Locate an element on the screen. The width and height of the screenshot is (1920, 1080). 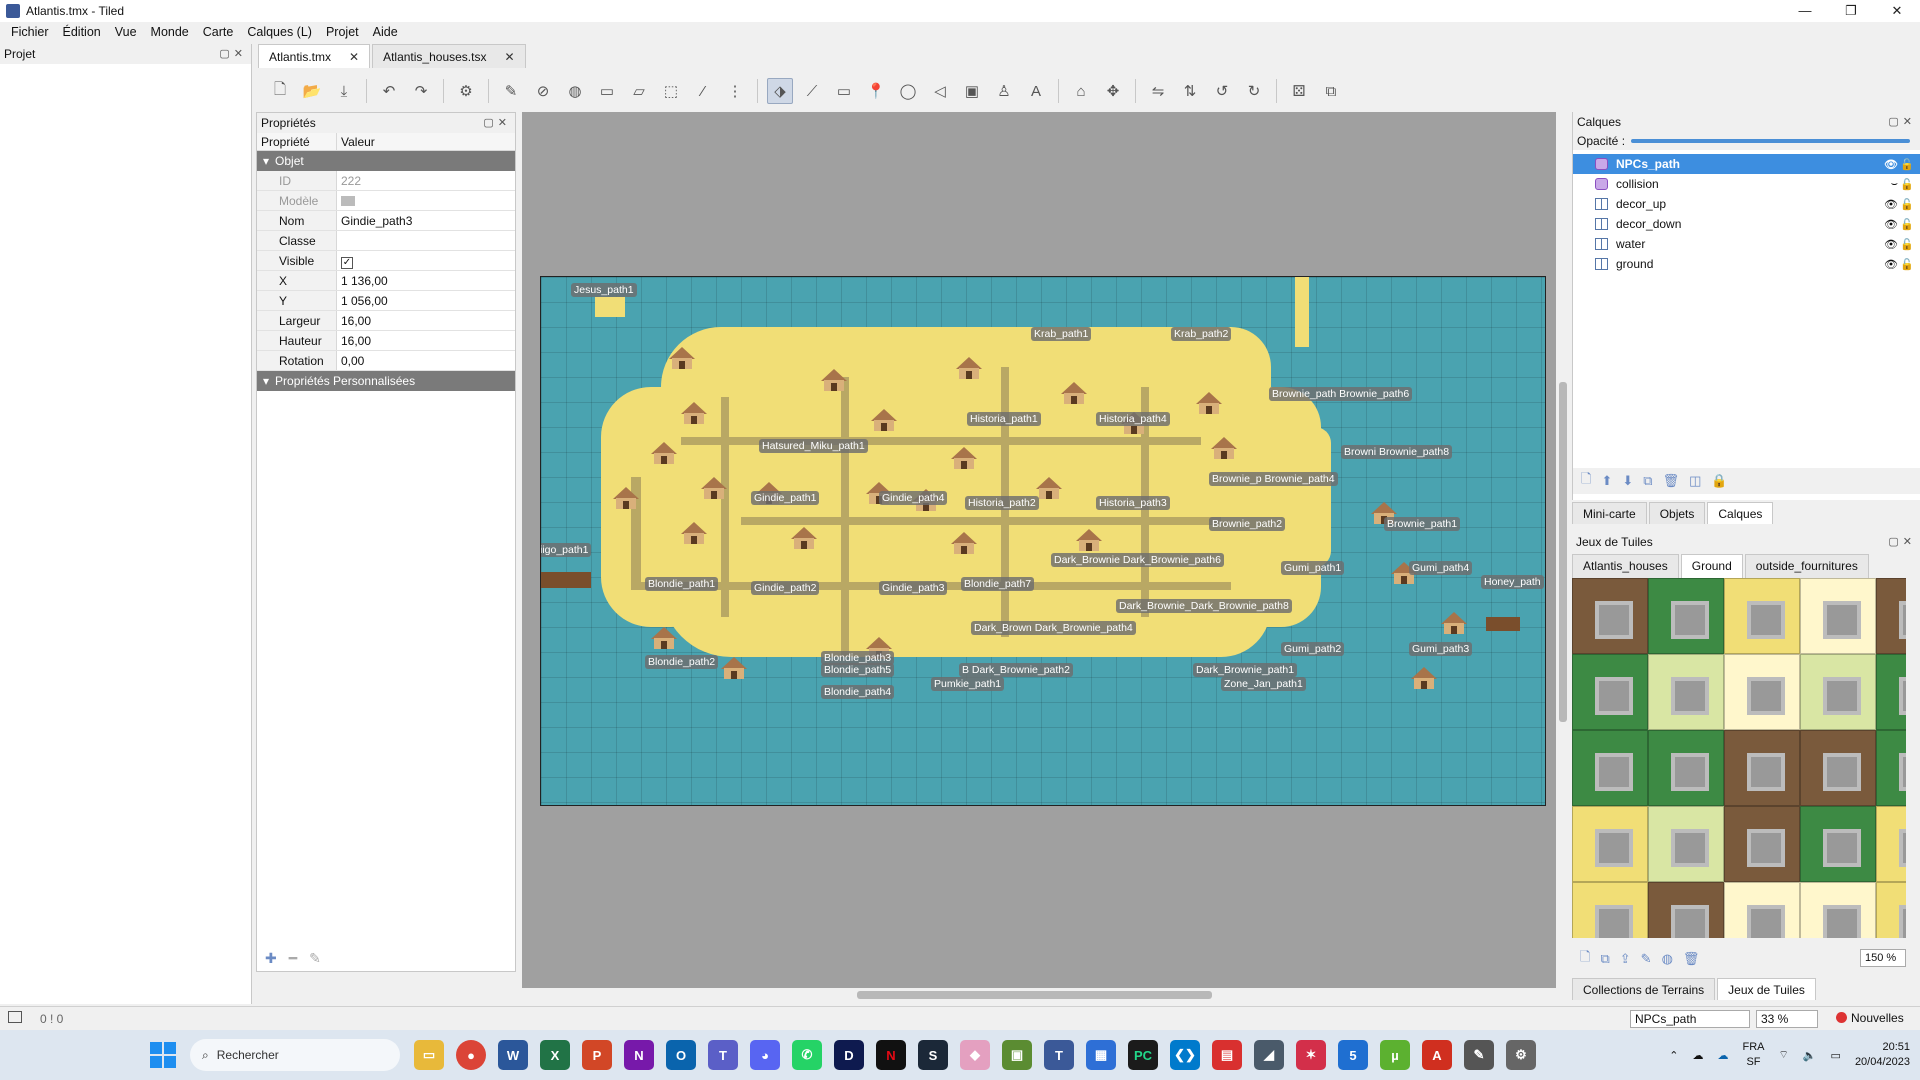
layer-ground: ground 👁 🔓 is located at coordinates (1746, 264).